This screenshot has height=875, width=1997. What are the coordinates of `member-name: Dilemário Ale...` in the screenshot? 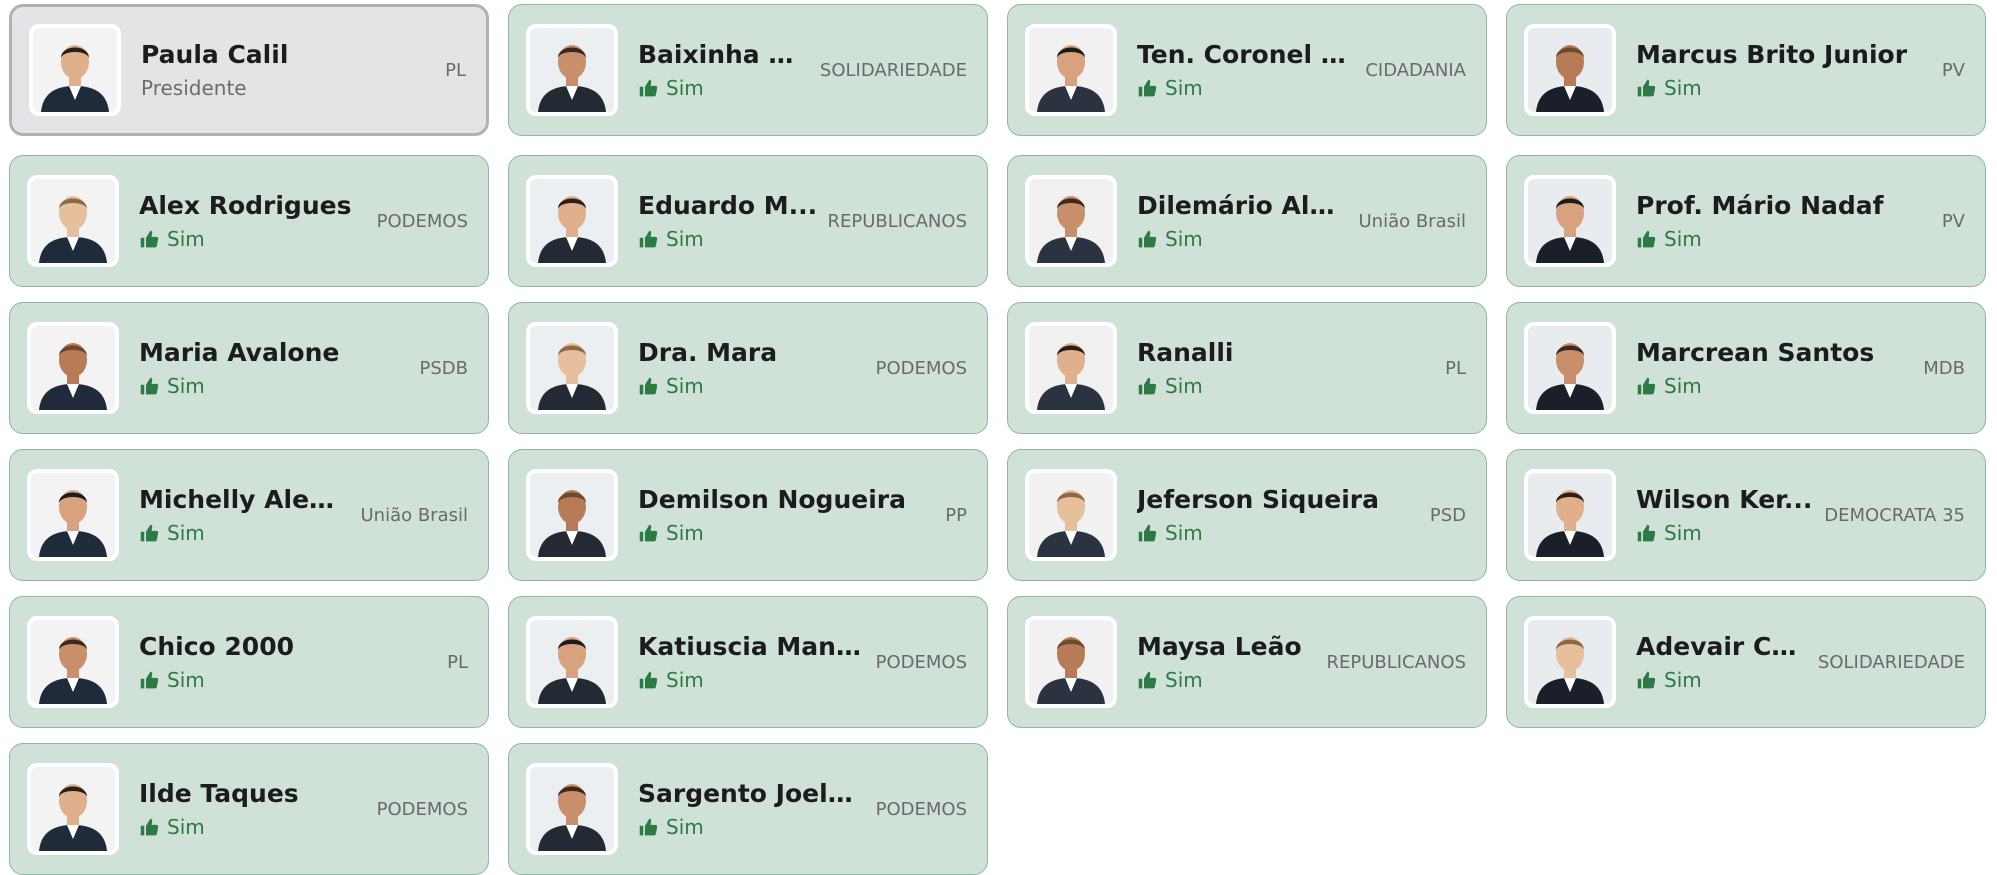 It's located at (1243, 205).